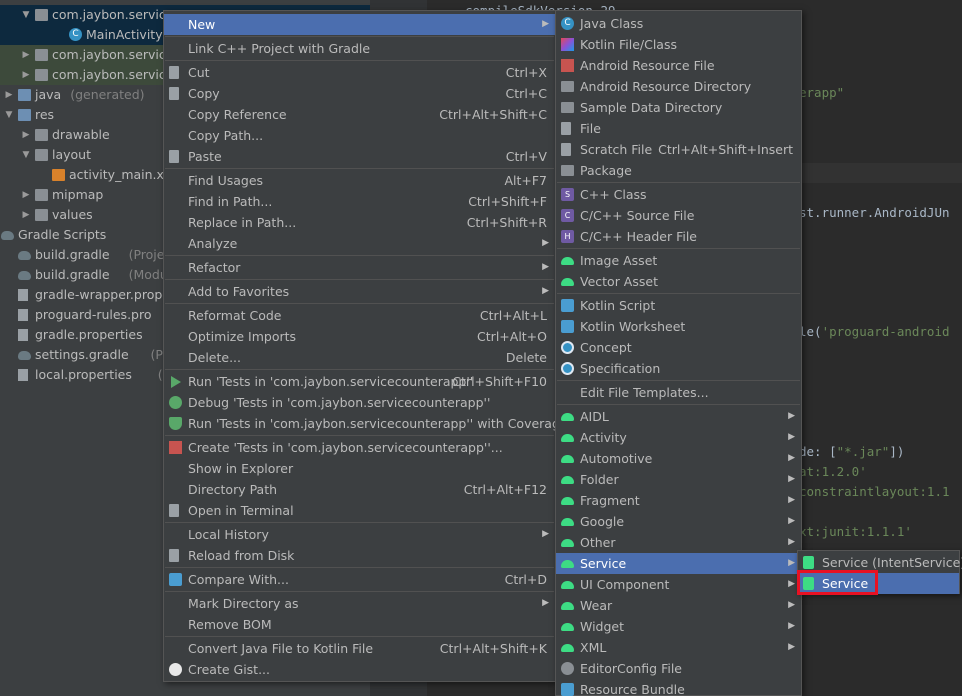  Describe the element at coordinates (359, 180) in the screenshot. I see `menu-item-find-usages: Find Usages Alt+F7` at that location.